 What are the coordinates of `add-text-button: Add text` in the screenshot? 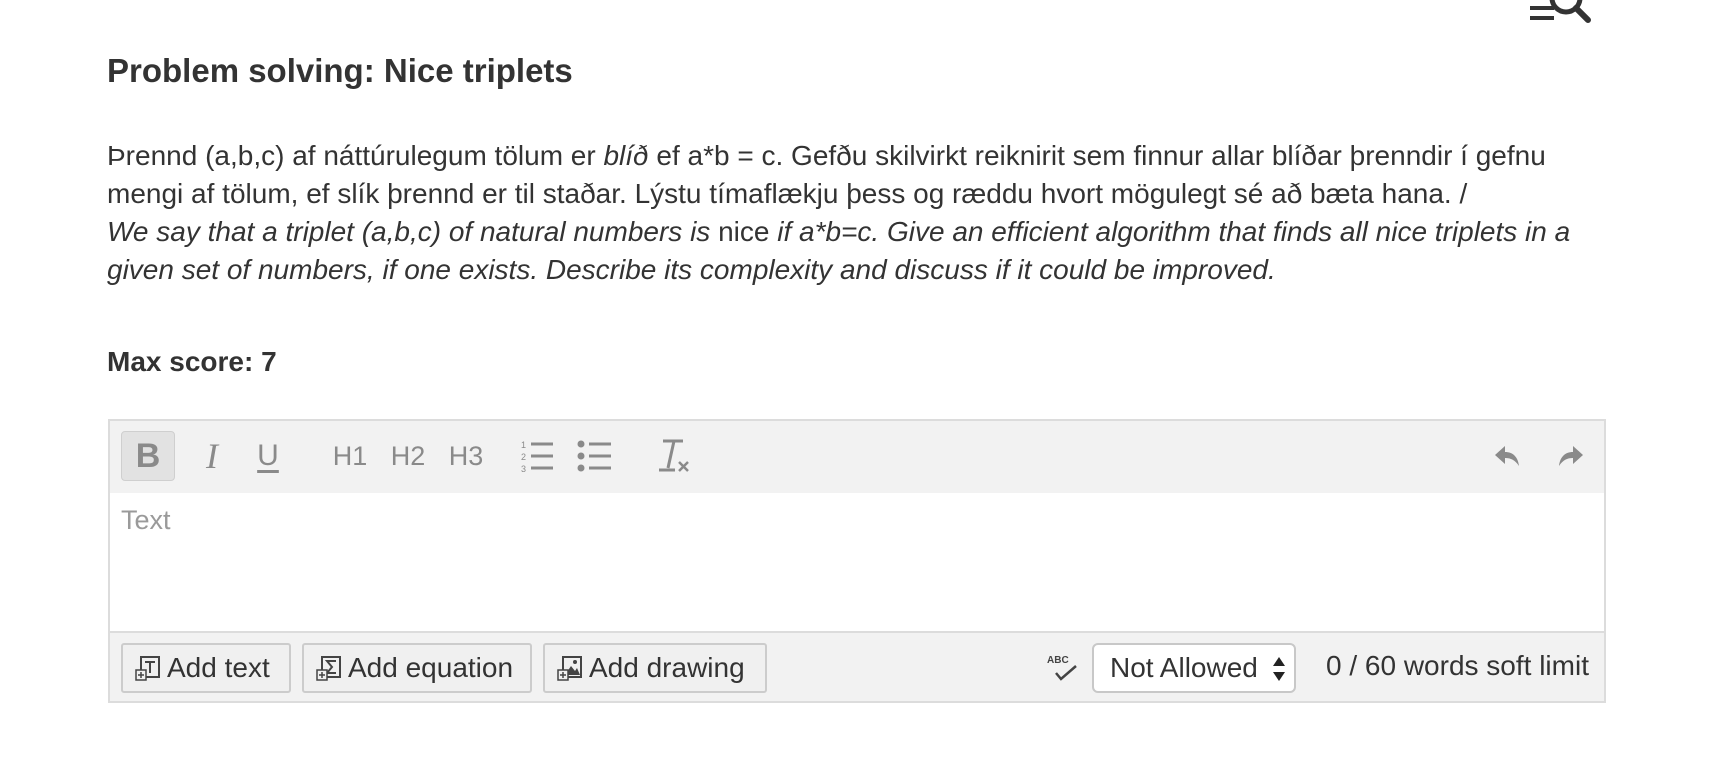 It's located at (206, 668).